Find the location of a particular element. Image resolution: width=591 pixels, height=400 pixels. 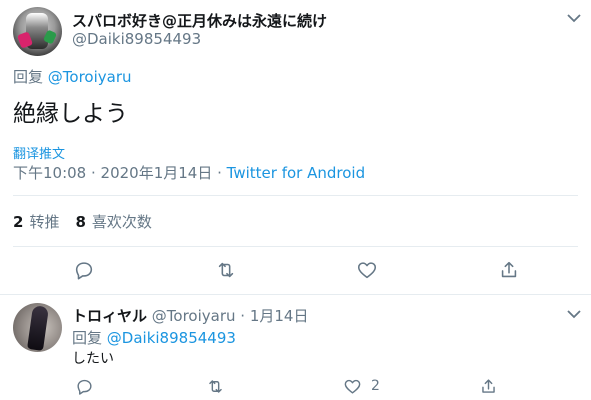

engagement-stats: 2 转推 8 喜欢次数 is located at coordinates (82, 221).